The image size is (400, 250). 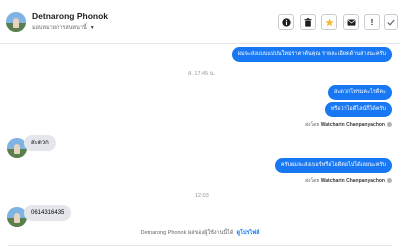 I want to click on footer-text: Detnarong Phonok ผลของผู้ใช้งานนี้ได้, so click(x=187, y=233).